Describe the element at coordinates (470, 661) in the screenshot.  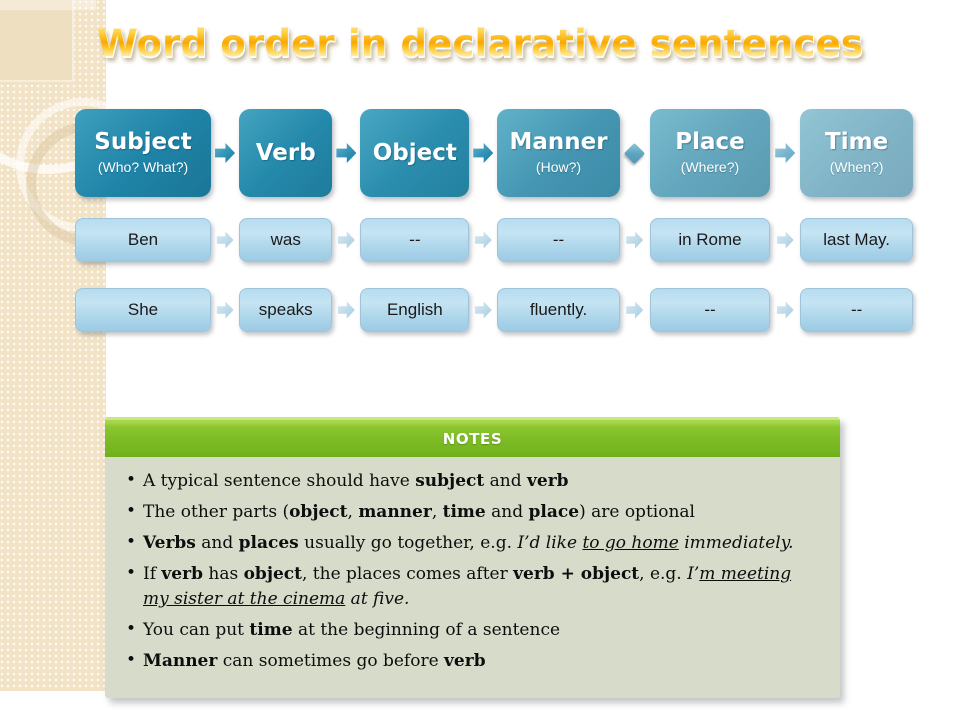
I see `notes-list-item: Manner can sometimes go before verb` at that location.